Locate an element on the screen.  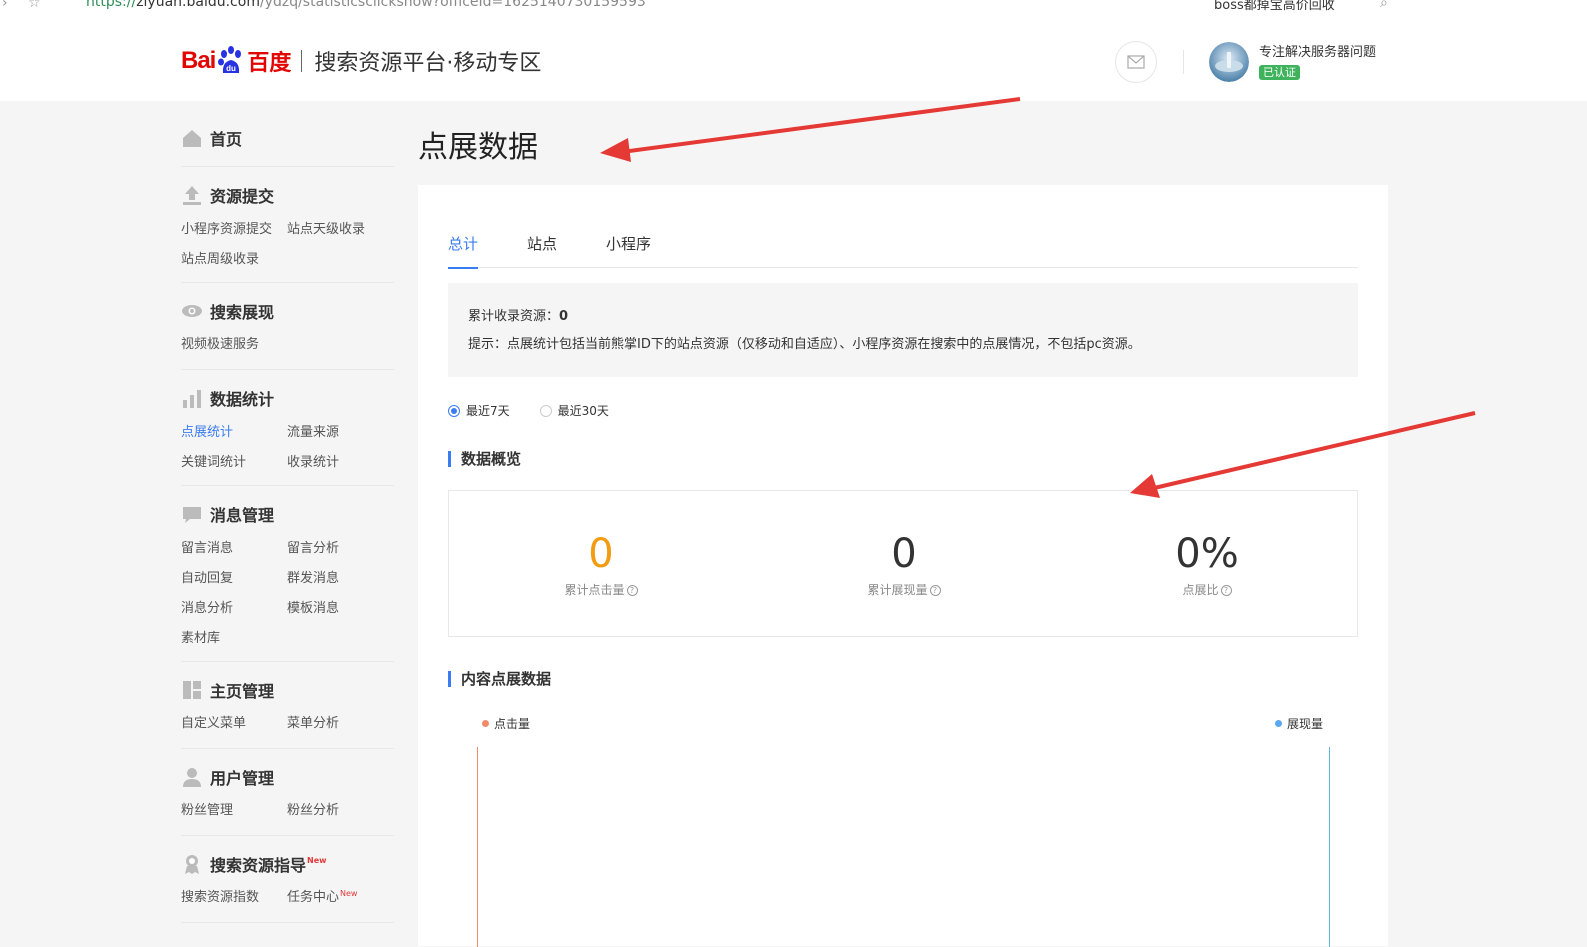
tab-bar: 总计 站点 小程序 is located at coordinates (903, 249).